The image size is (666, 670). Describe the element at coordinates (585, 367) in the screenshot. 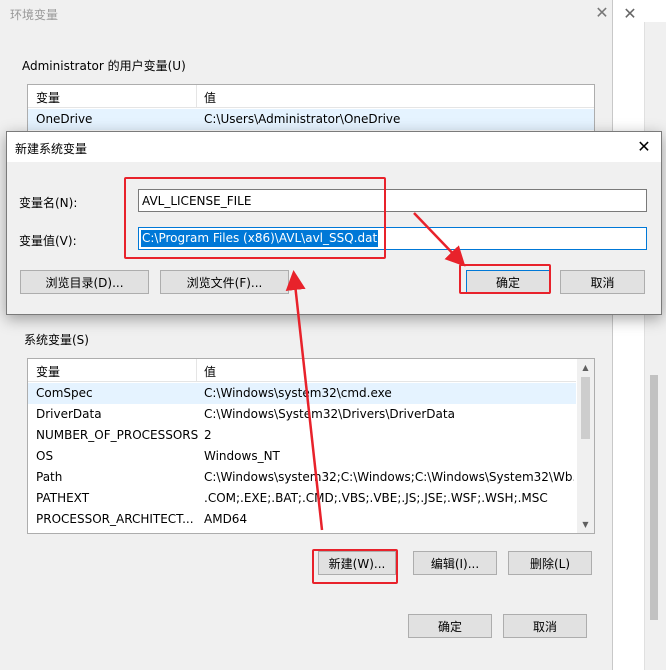

I see `scroll-up-icon: ▲` at that location.